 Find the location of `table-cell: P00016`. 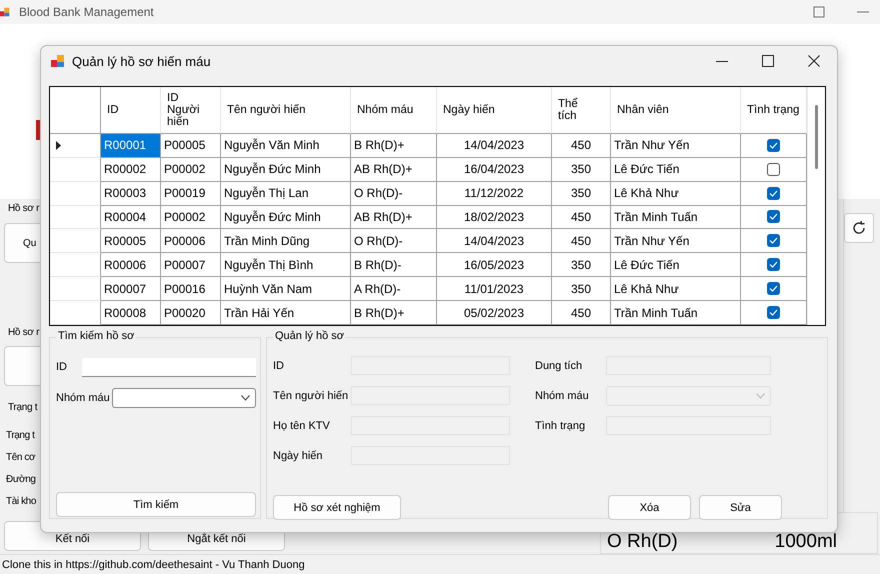

table-cell: P00016 is located at coordinates (191, 289).